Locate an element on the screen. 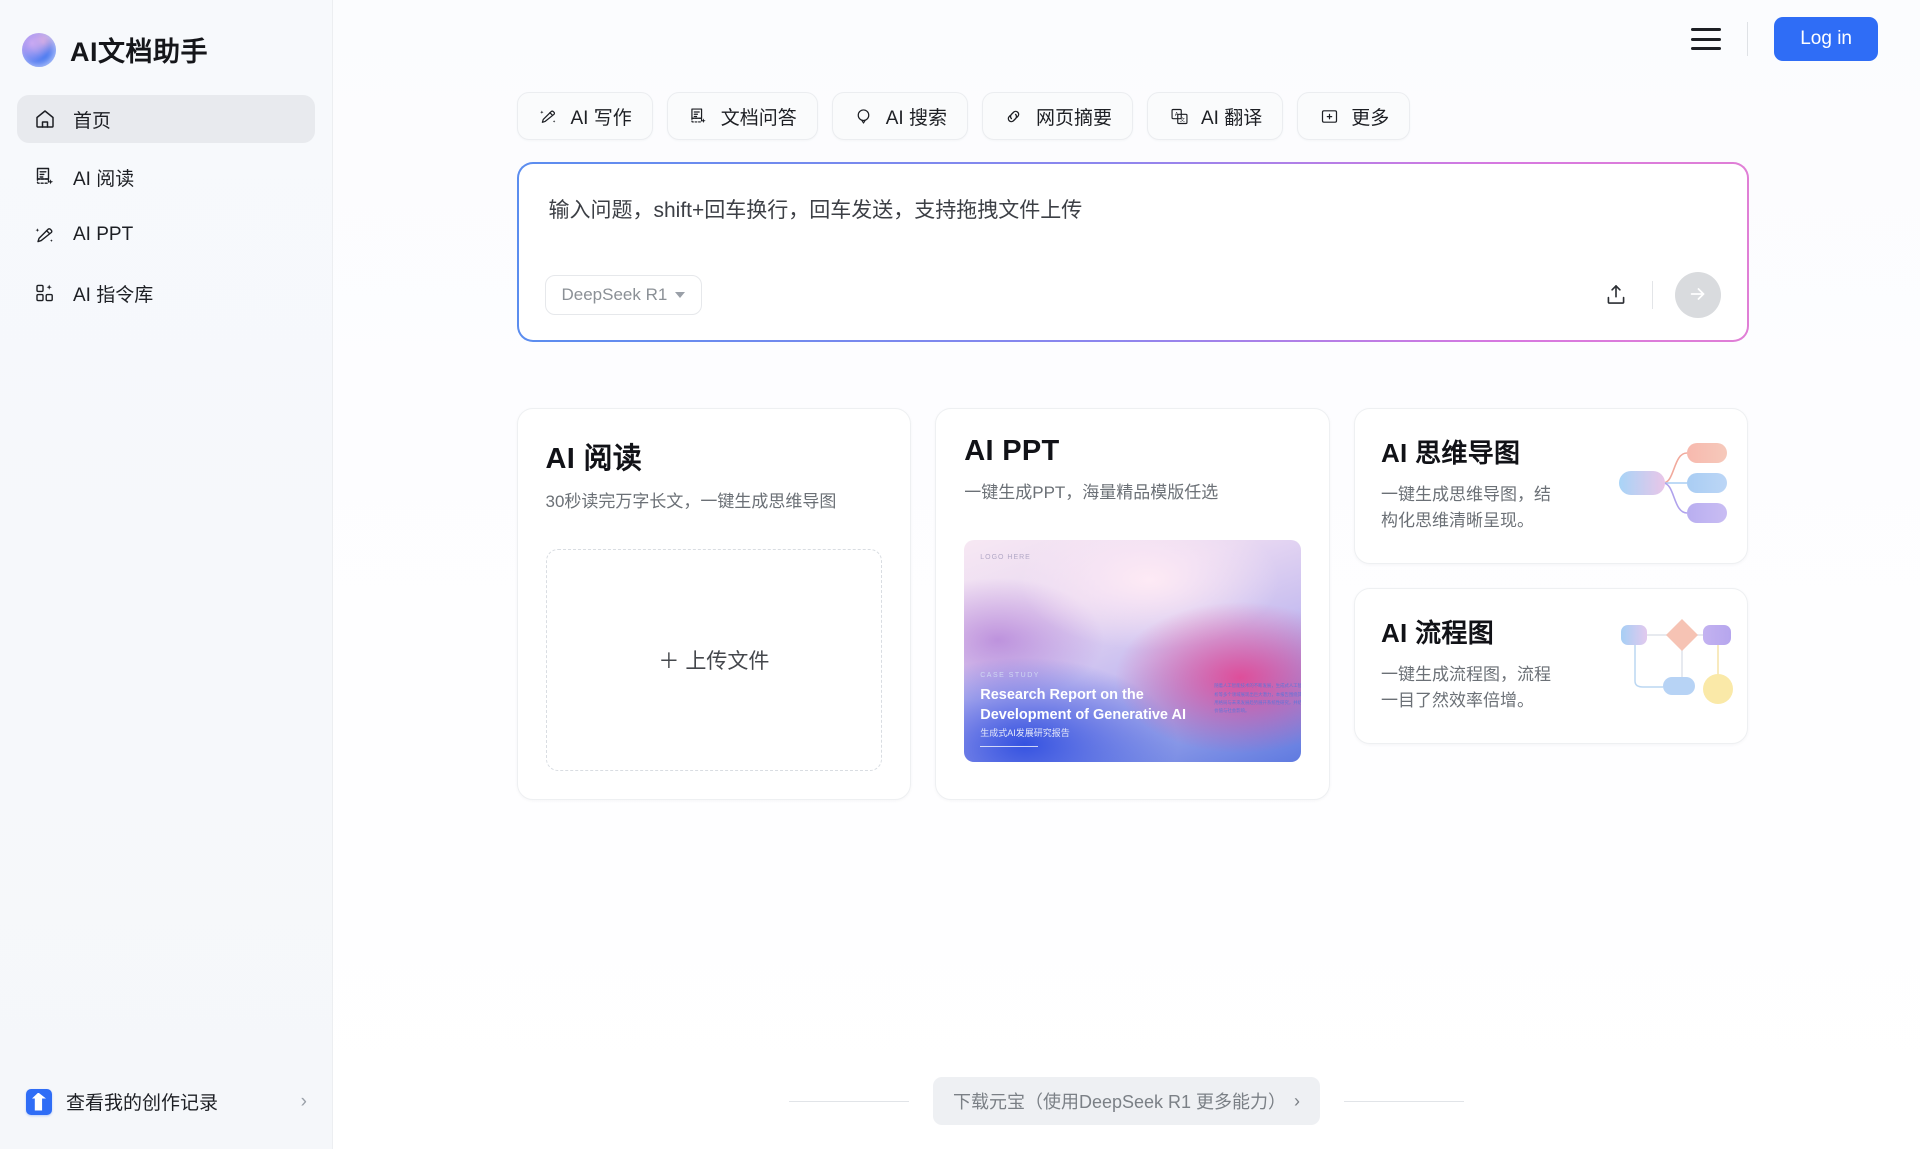 The height and width of the screenshot is (1149, 1920). model-selector: DeepSeek R1 is located at coordinates (623, 295).